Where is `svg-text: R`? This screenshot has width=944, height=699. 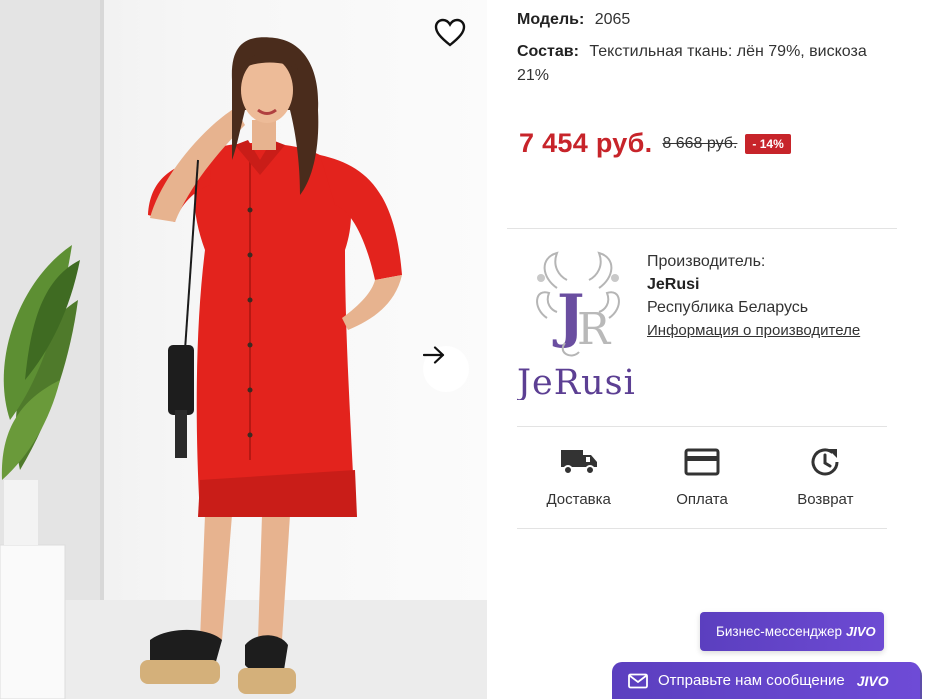
svg-text: R is located at coordinates (594, 329).